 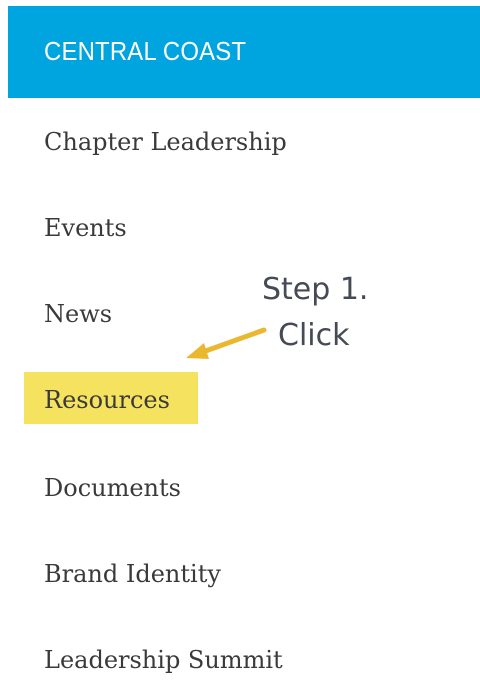 What do you see at coordinates (107, 400) in the screenshot?
I see `nav-item-resources: Resources` at bounding box center [107, 400].